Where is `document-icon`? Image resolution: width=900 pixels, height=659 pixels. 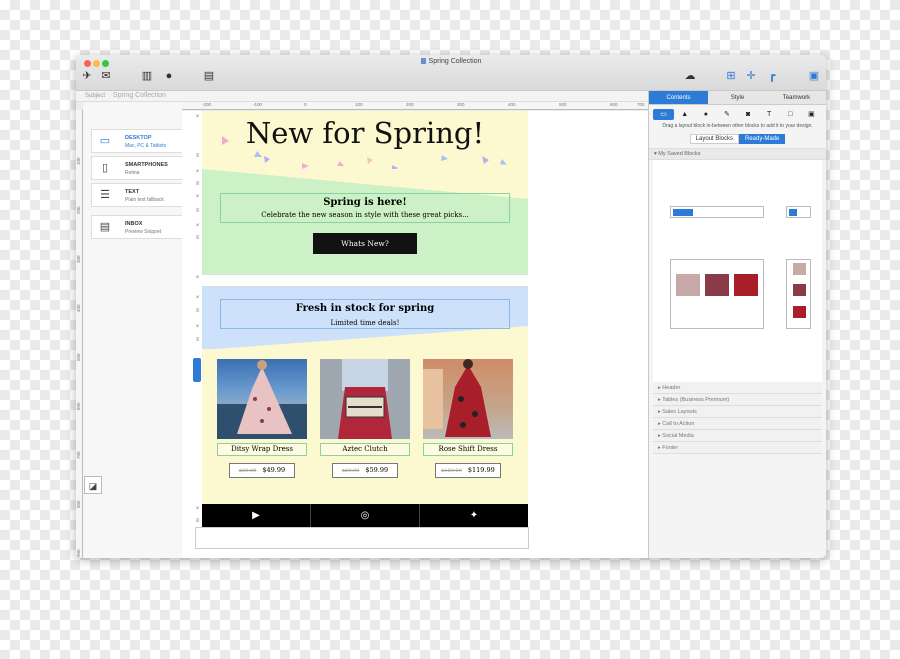
document-icon is located at coordinates (423, 61).